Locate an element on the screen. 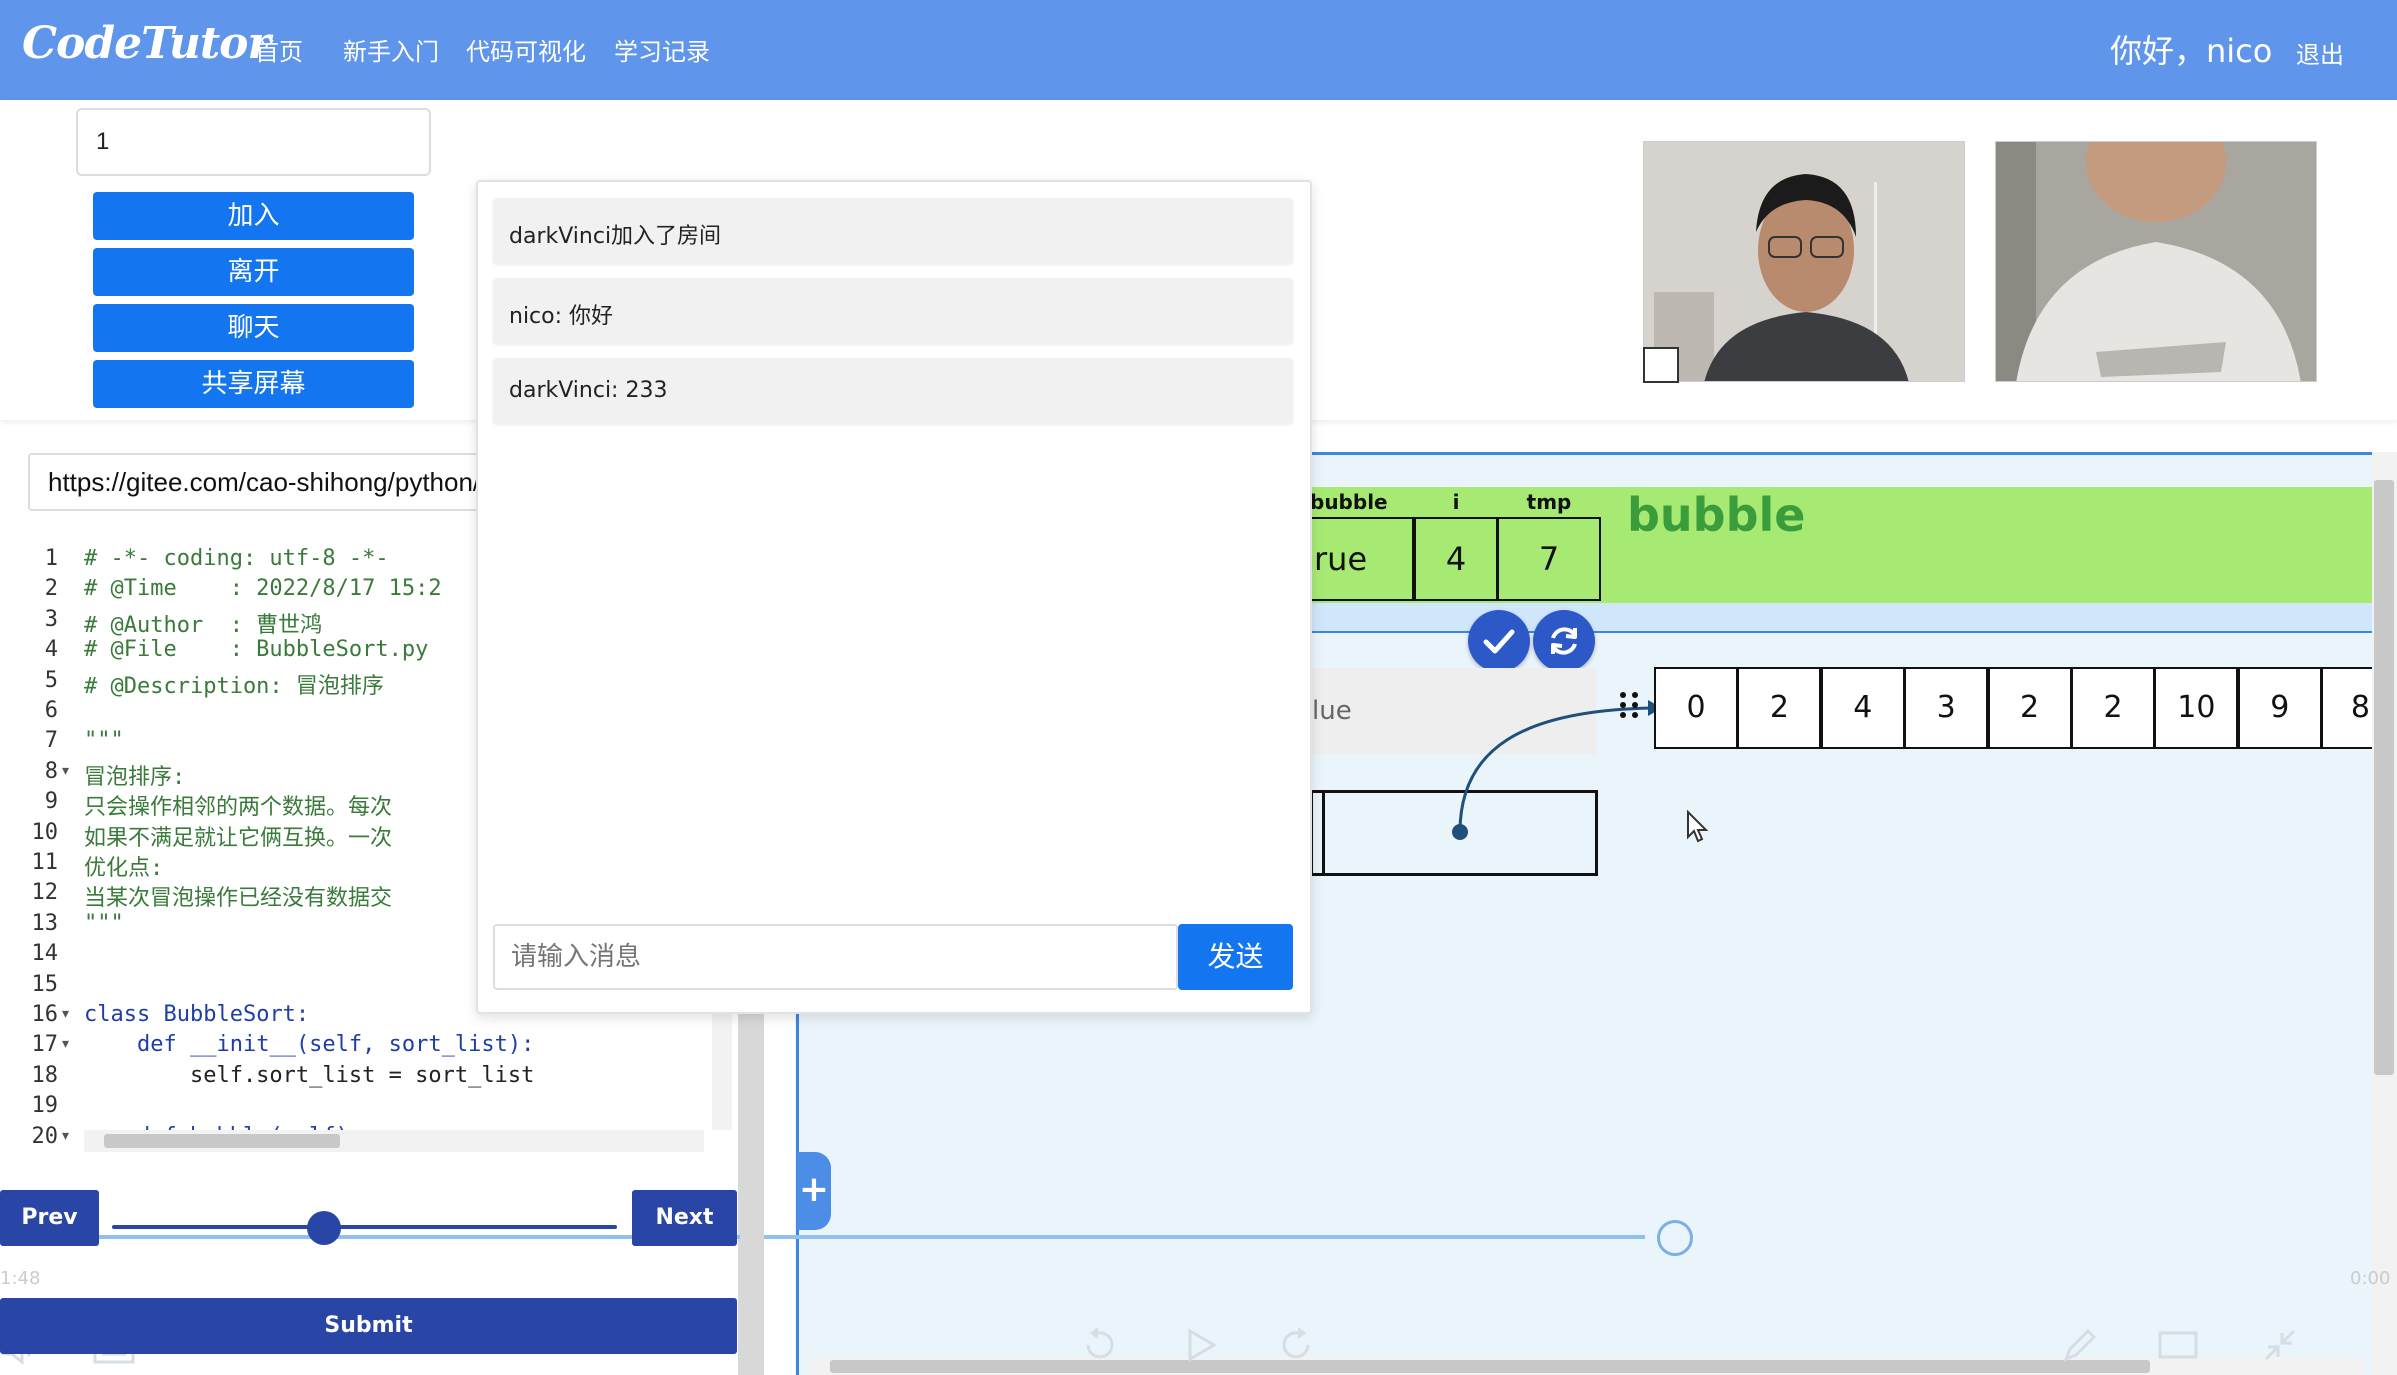 Image resolution: width=2397 pixels, height=1375 pixels. video-select-checkbox is located at coordinates (1661, 365).